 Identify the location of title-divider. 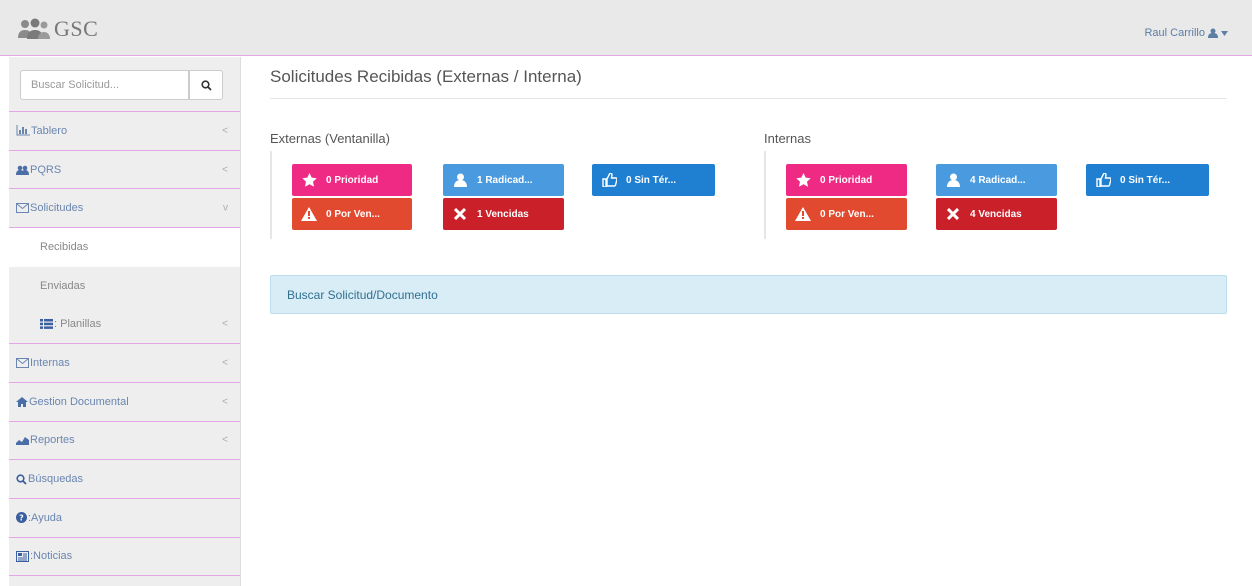
(748, 98).